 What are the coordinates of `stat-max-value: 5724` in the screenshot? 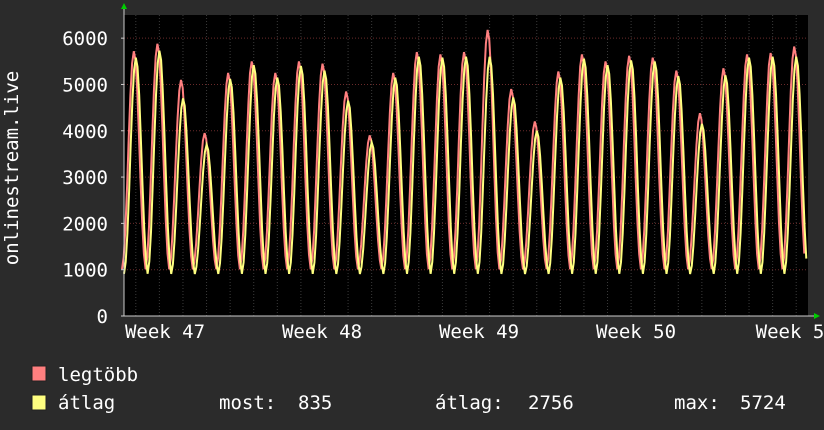 It's located at (763, 403).